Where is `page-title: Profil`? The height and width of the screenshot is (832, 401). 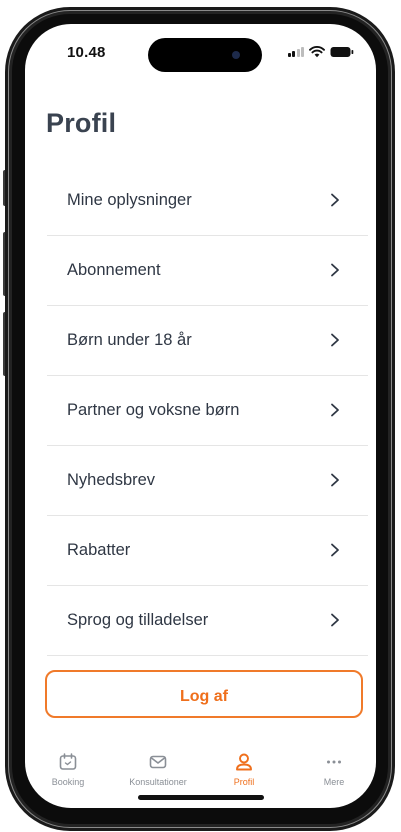
page-title: Profil is located at coordinates (81, 123).